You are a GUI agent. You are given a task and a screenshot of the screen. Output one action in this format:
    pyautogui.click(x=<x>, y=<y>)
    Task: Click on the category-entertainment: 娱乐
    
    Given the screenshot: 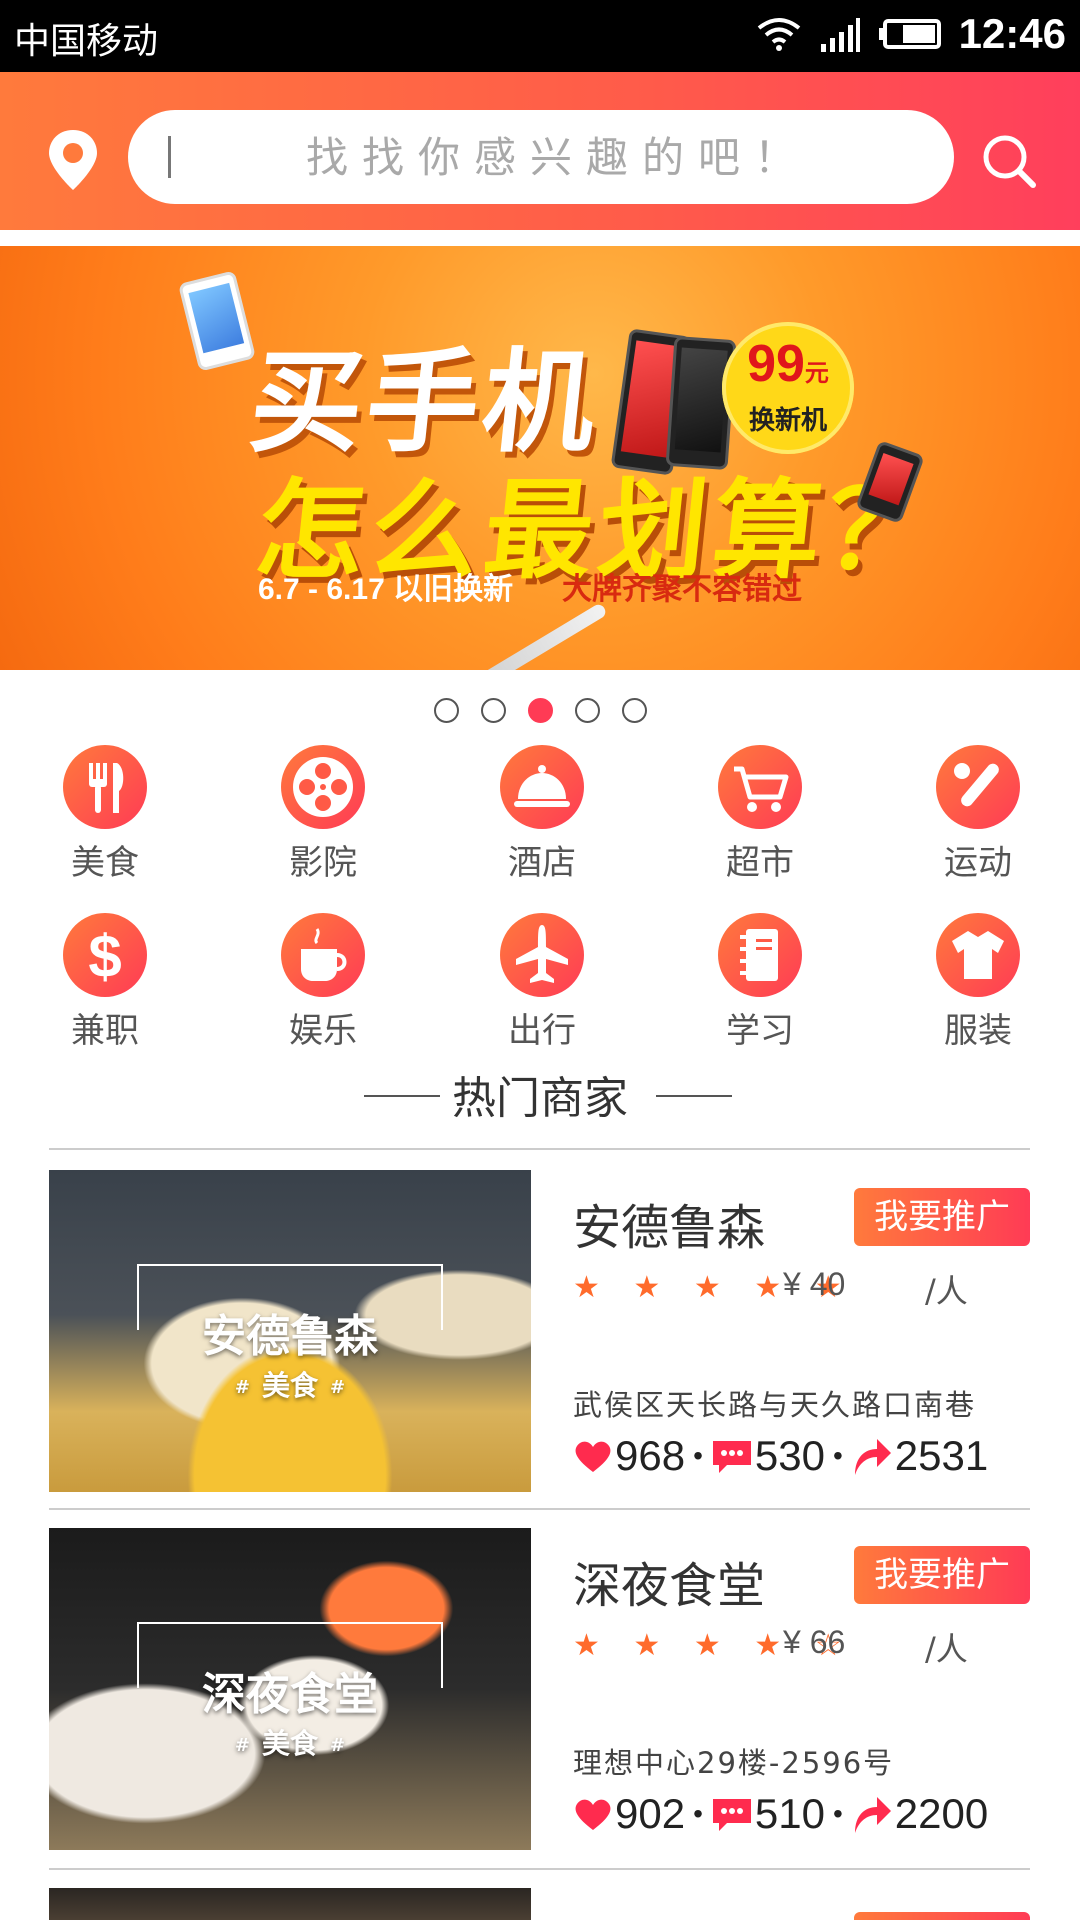 What is the action you would take?
    pyautogui.click(x=323, y=982)
    